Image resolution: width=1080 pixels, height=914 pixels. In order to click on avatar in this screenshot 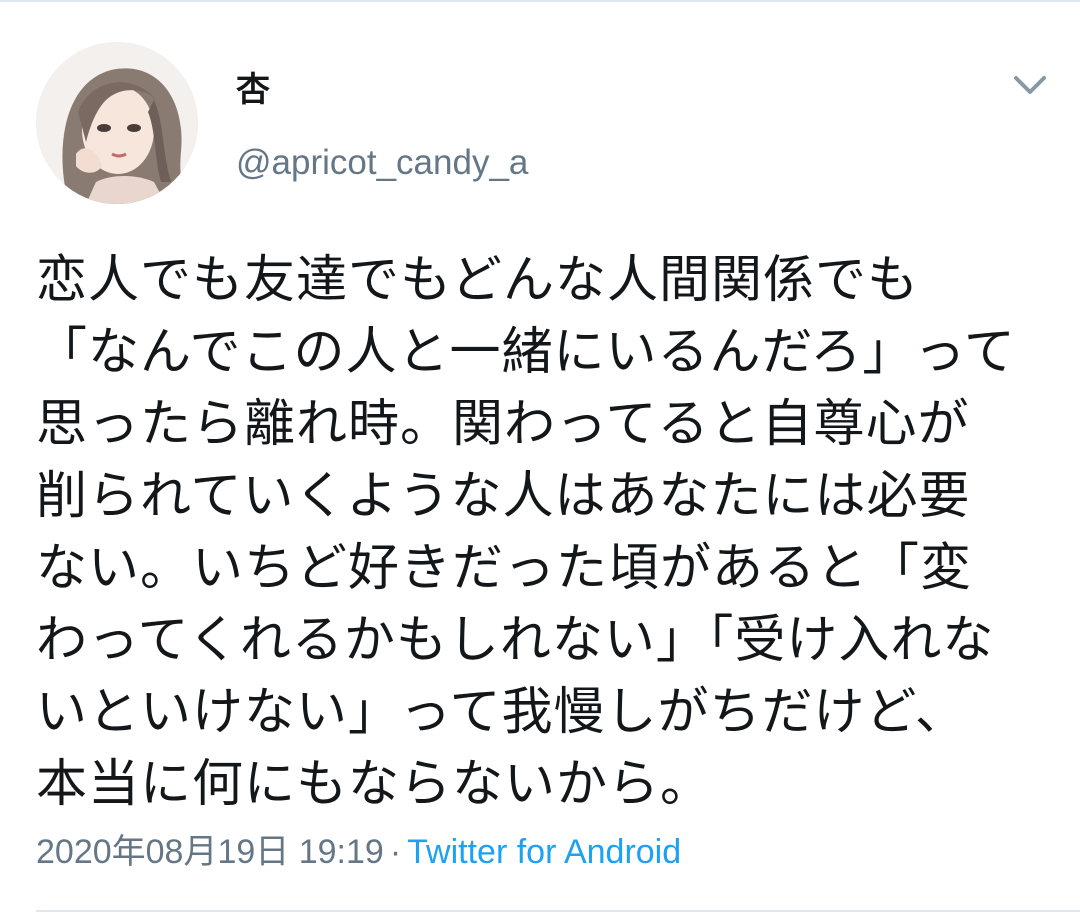, I will do `click(117, 123)`.